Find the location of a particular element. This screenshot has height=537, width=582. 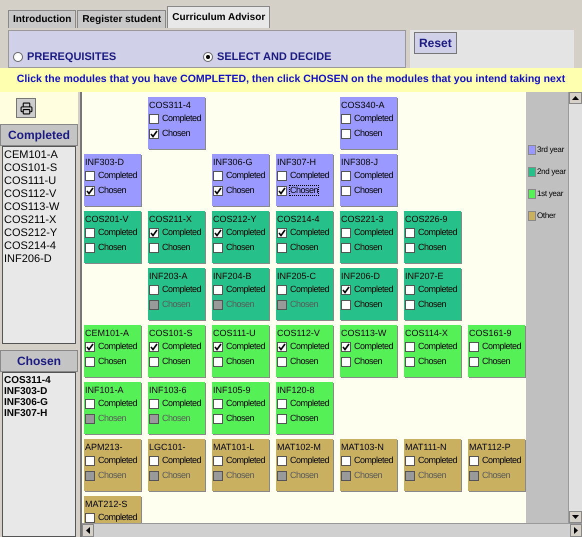

module-card: INF120-8 Completed Chosen is located at coordinates (304, 408).